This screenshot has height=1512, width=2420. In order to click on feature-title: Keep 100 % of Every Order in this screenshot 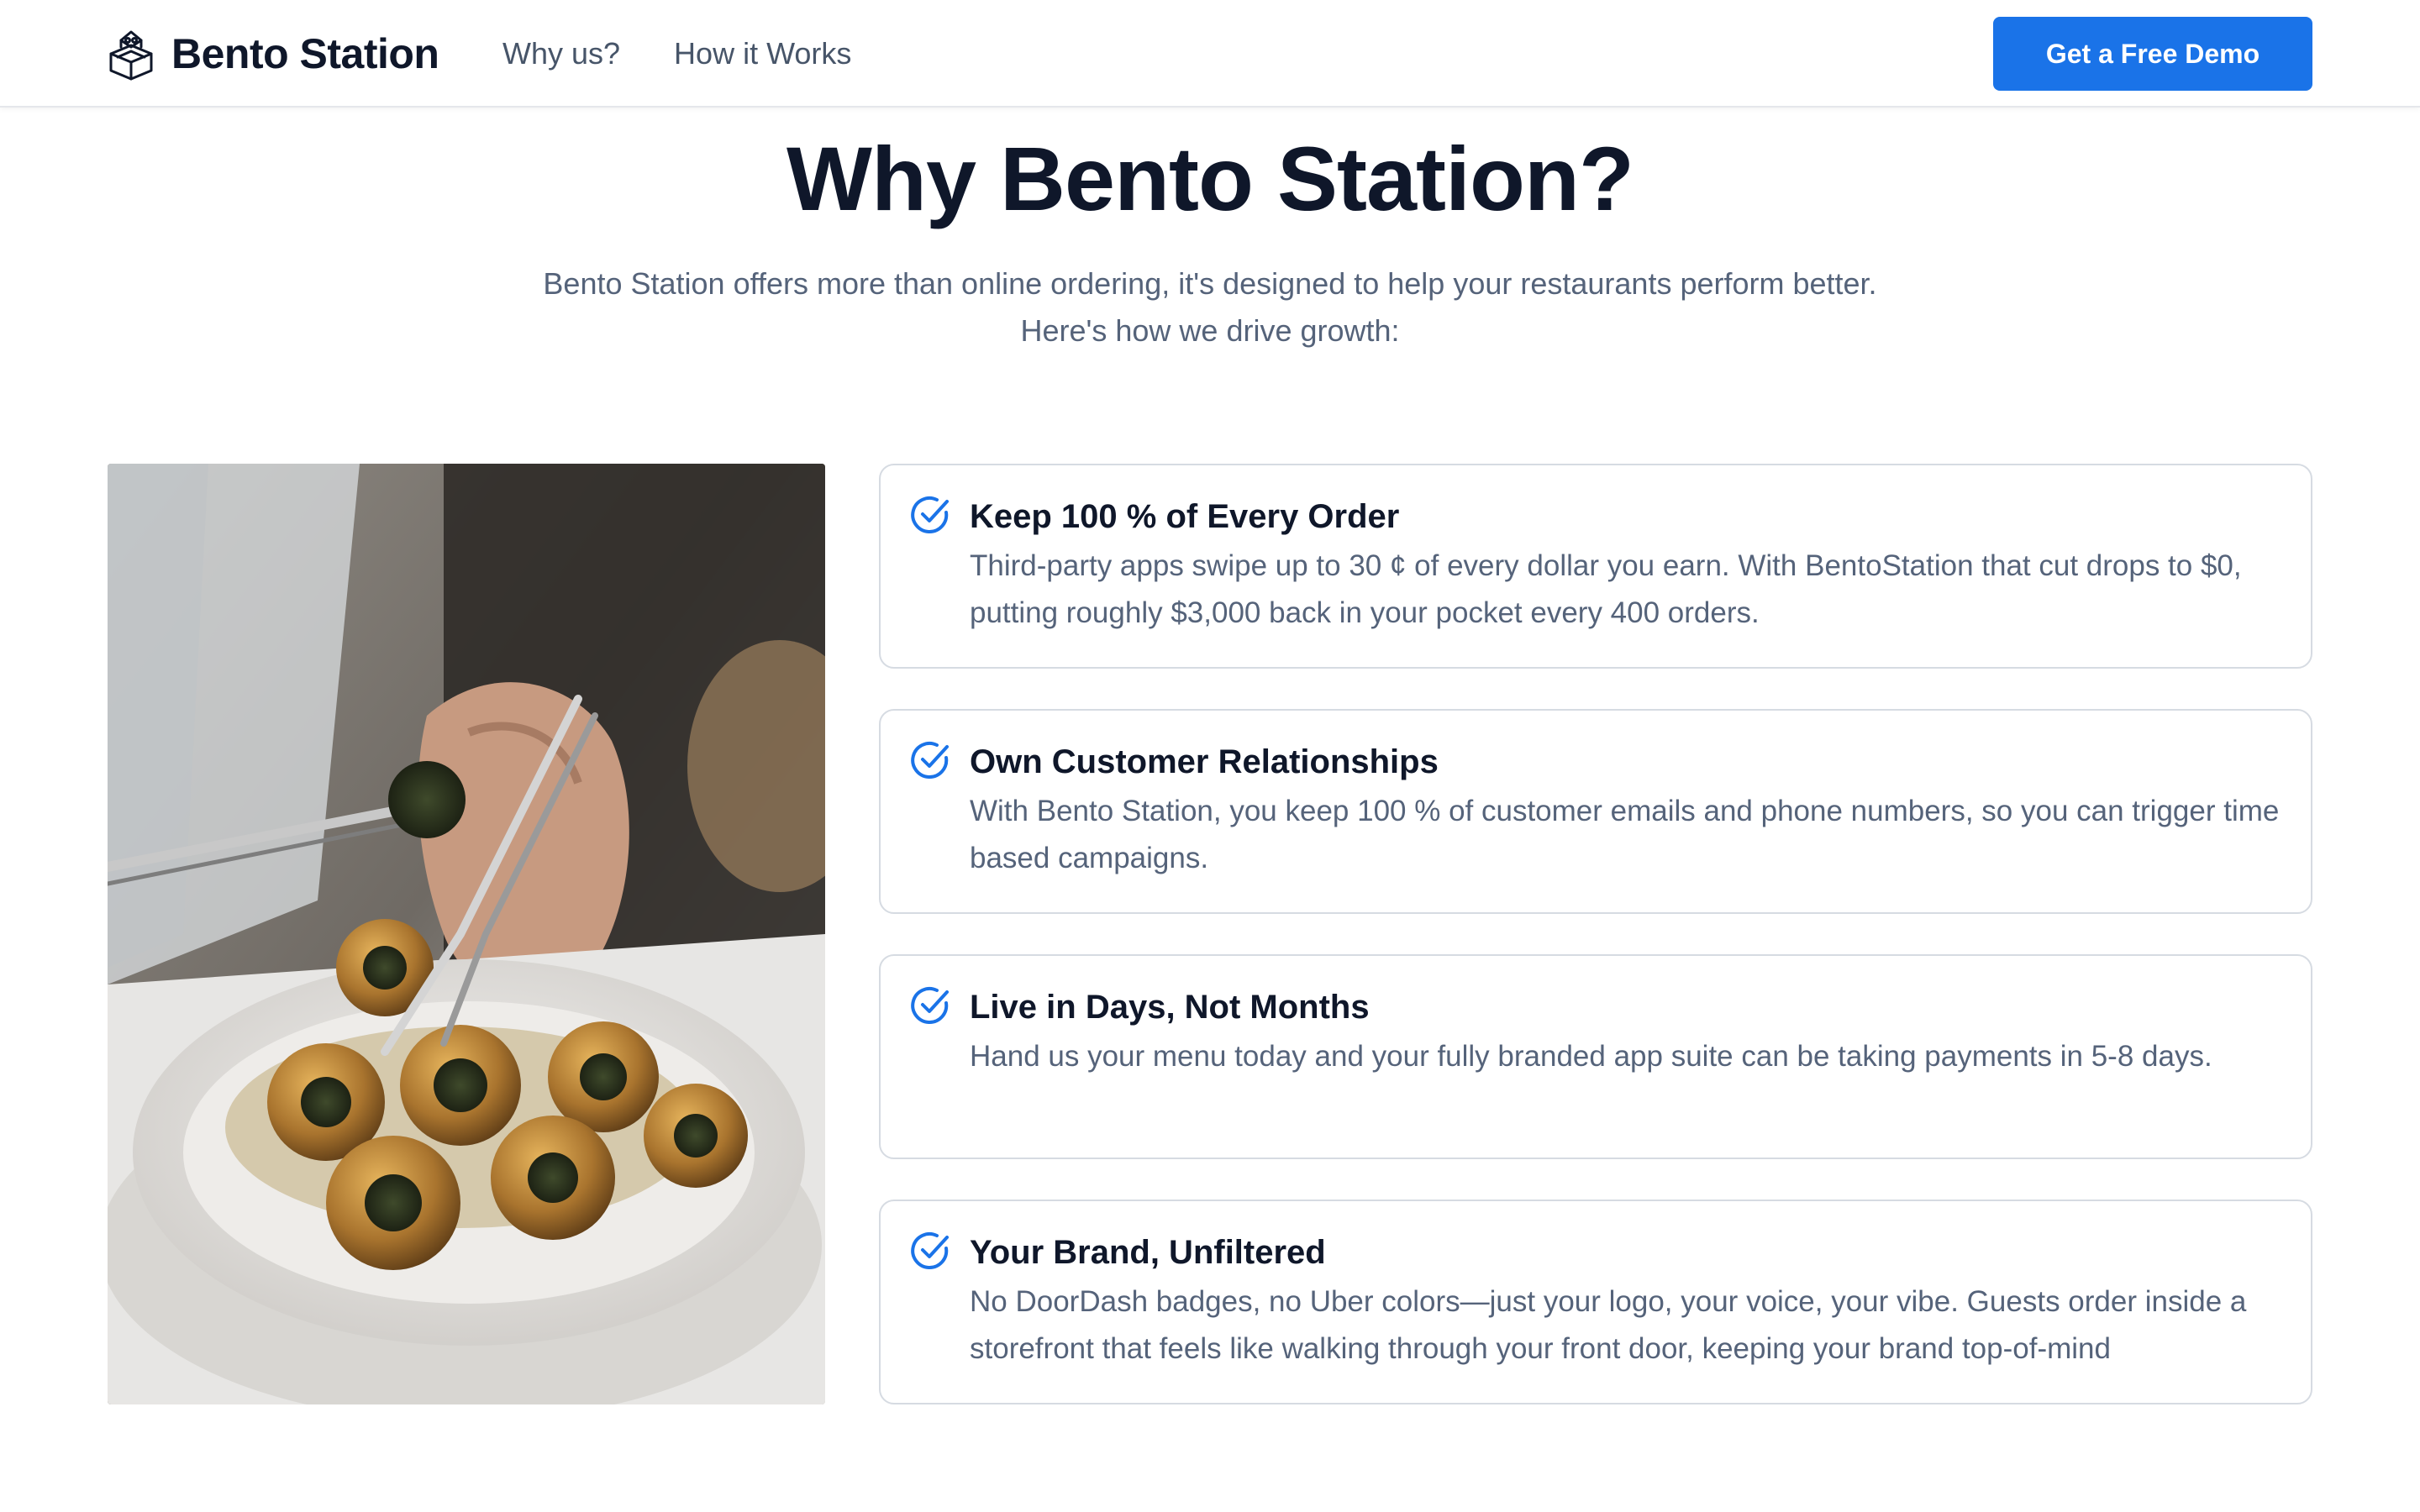, I will do `click(1185, 516)`.